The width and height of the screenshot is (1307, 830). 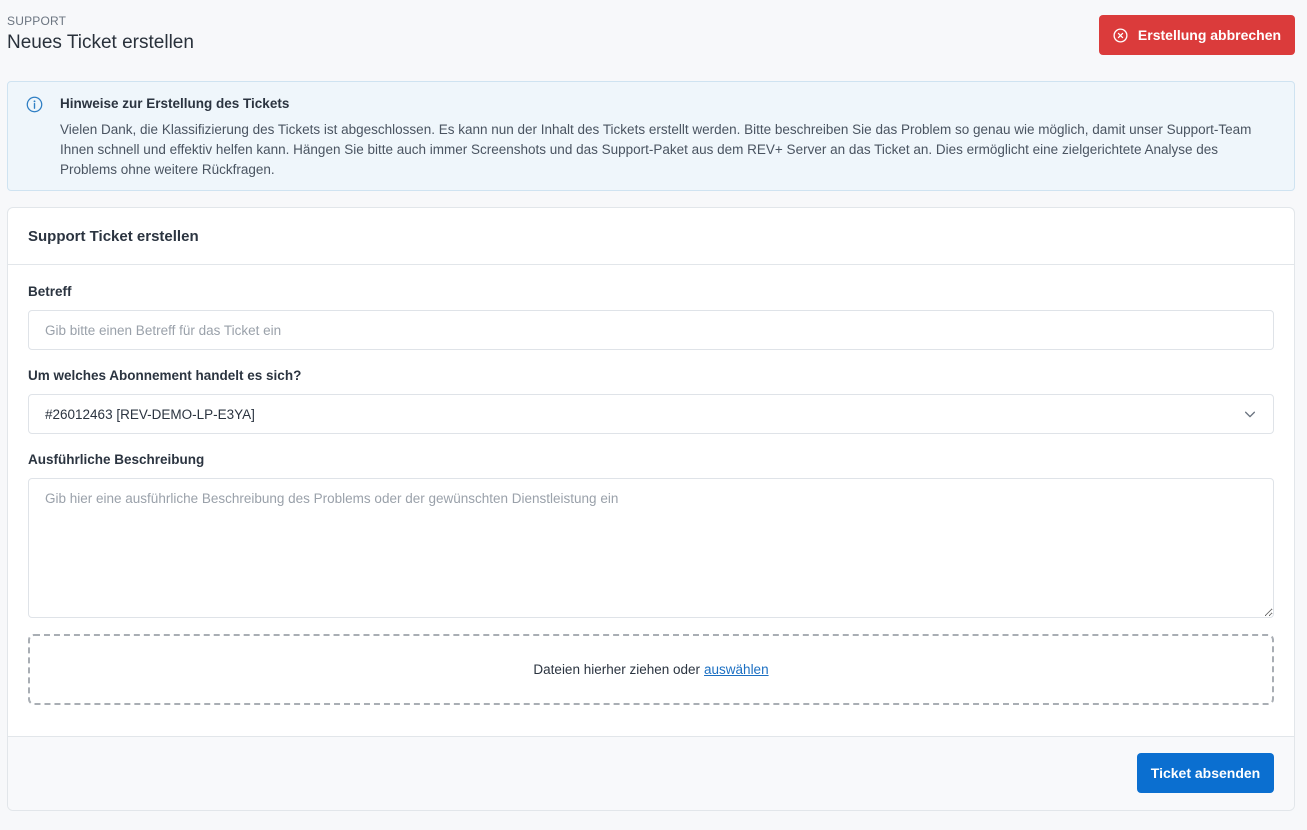 What do you see at coordinates (37, 21) in the screenshot?
I see `section-eyebrow: SUPPORT` at bounding box center [37, 21].